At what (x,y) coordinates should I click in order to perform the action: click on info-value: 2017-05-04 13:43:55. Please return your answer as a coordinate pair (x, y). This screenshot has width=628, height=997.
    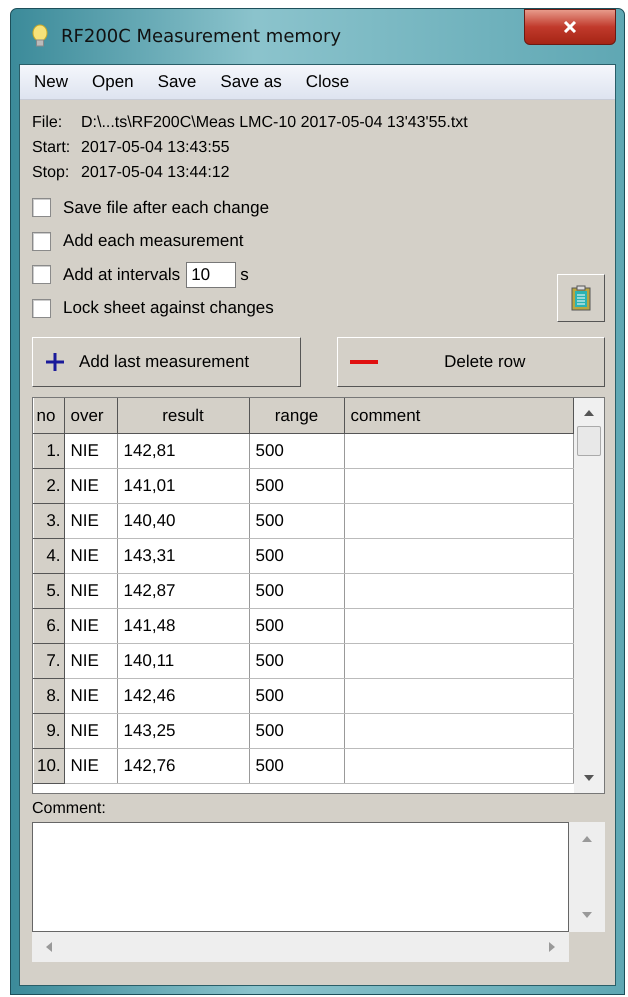
    Looking at the image, I should click on (155, 148).